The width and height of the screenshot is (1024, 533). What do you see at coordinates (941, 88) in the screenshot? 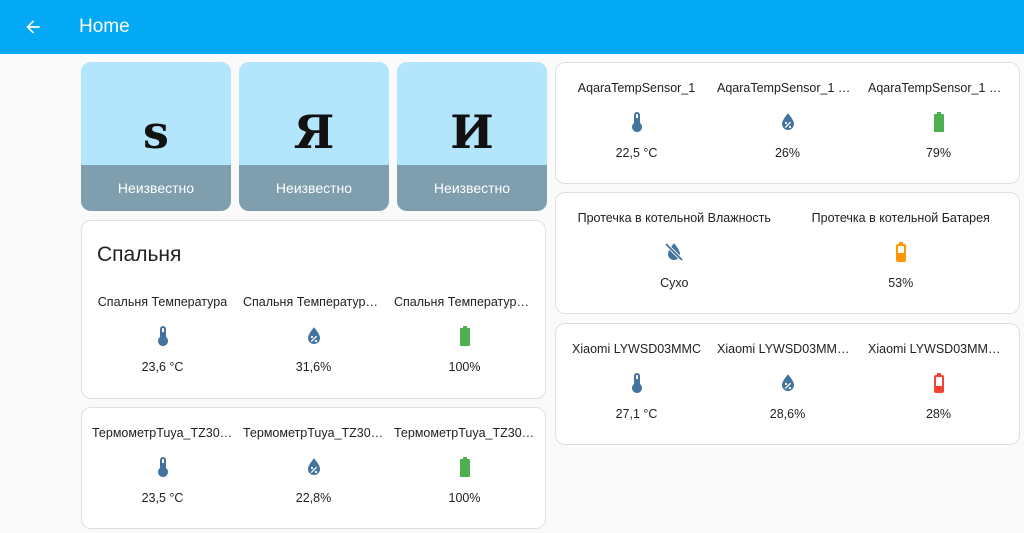
I see `entity-name: AqaraTempSensor_1 Battery` at bounding box center [941, 88].